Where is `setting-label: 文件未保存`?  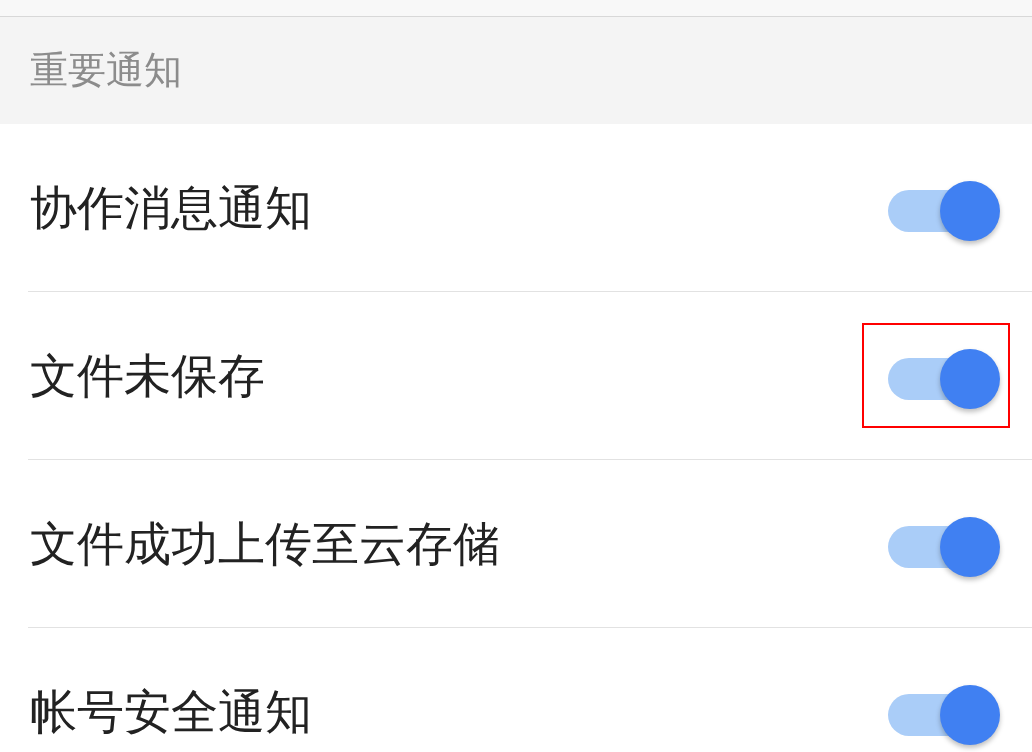
setting-label: 文件未保存 is located at coordinates (147, 375).